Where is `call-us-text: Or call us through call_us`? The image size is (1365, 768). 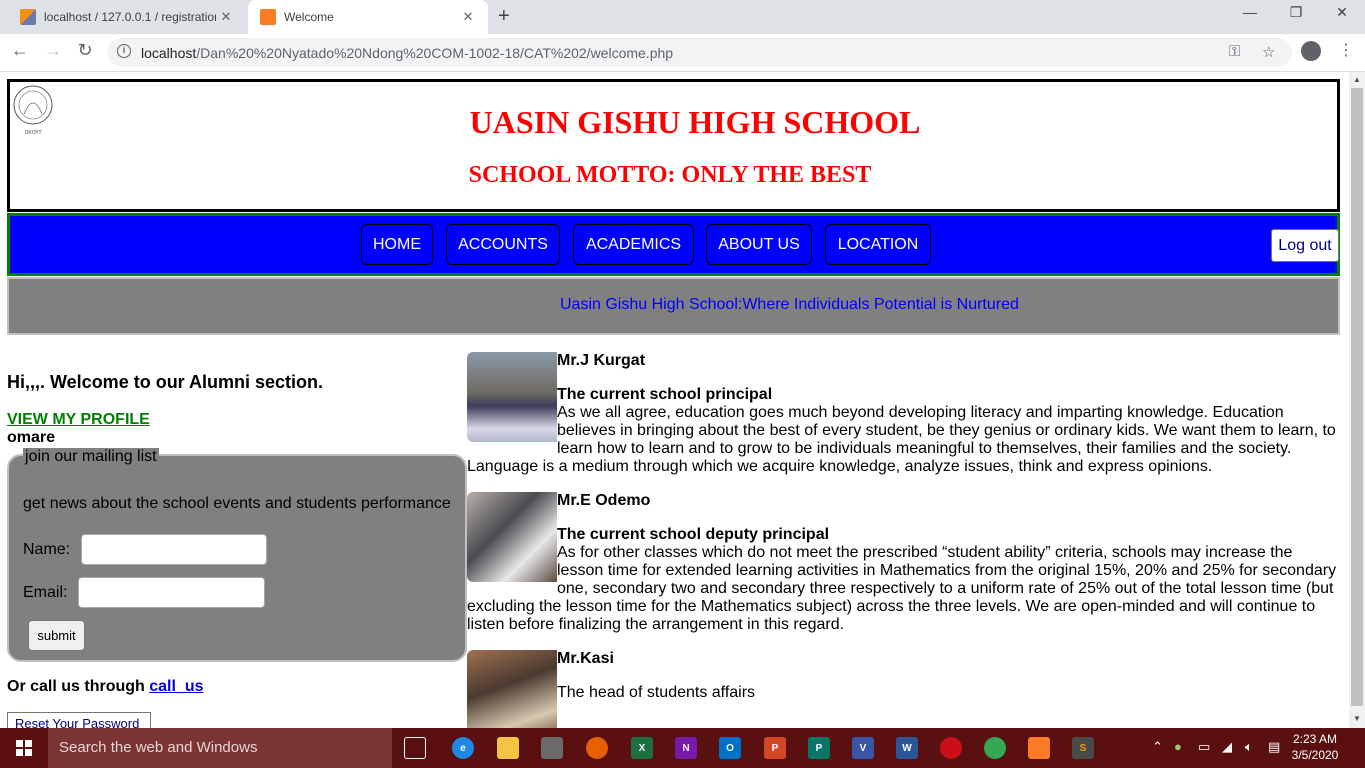
call-us-text: Or call us through call_us is located at coordinates (105, 687).